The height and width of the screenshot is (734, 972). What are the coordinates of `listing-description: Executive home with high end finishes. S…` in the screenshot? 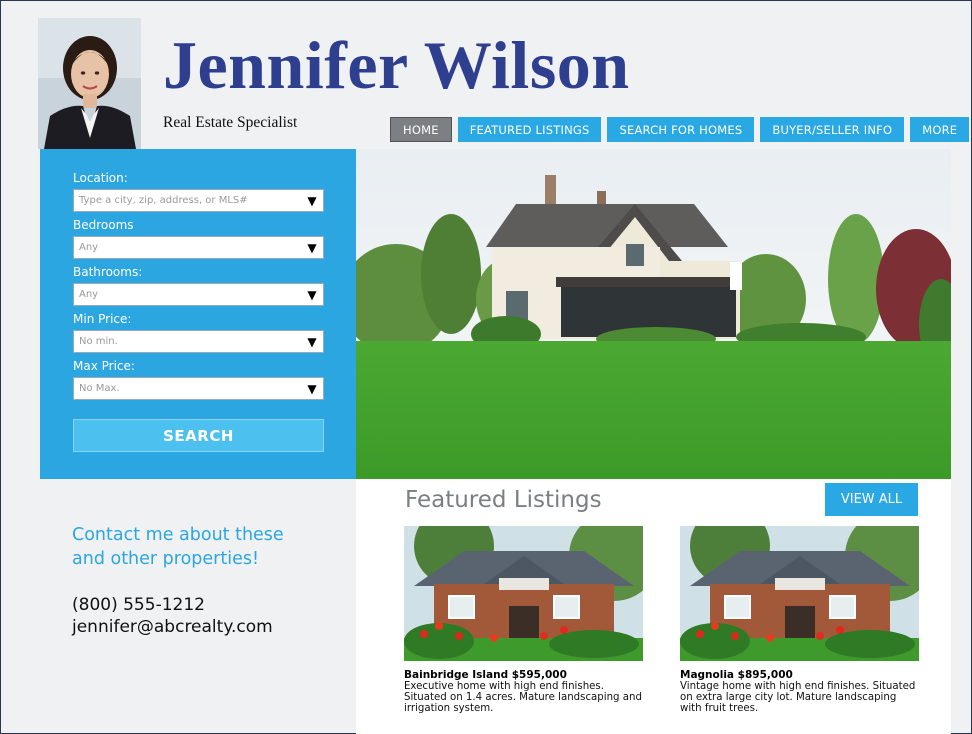 It's located at (523, 697).